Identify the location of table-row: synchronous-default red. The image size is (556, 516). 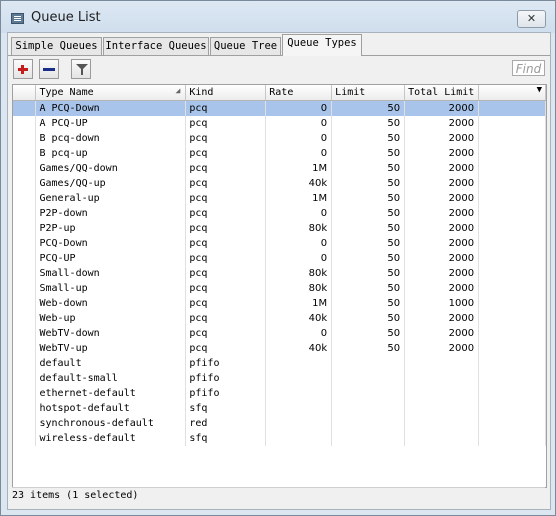
(279, 423).